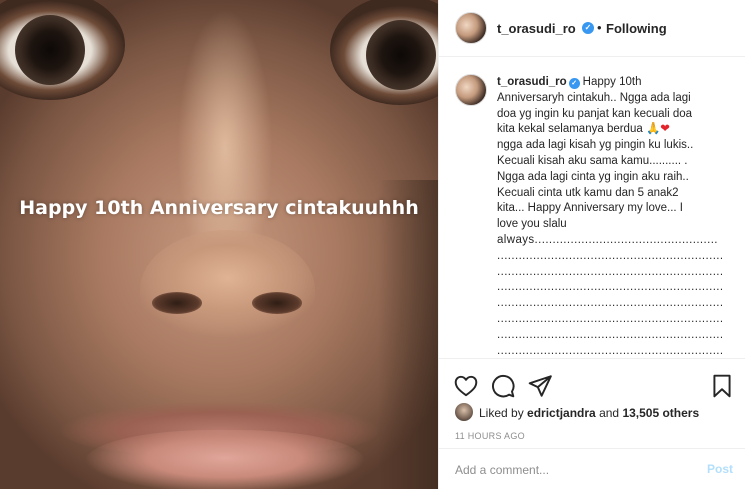 Image resolution: width=745 pixels, height=489 pixels. I want to click on bookmark-icon, so click(722, 386).